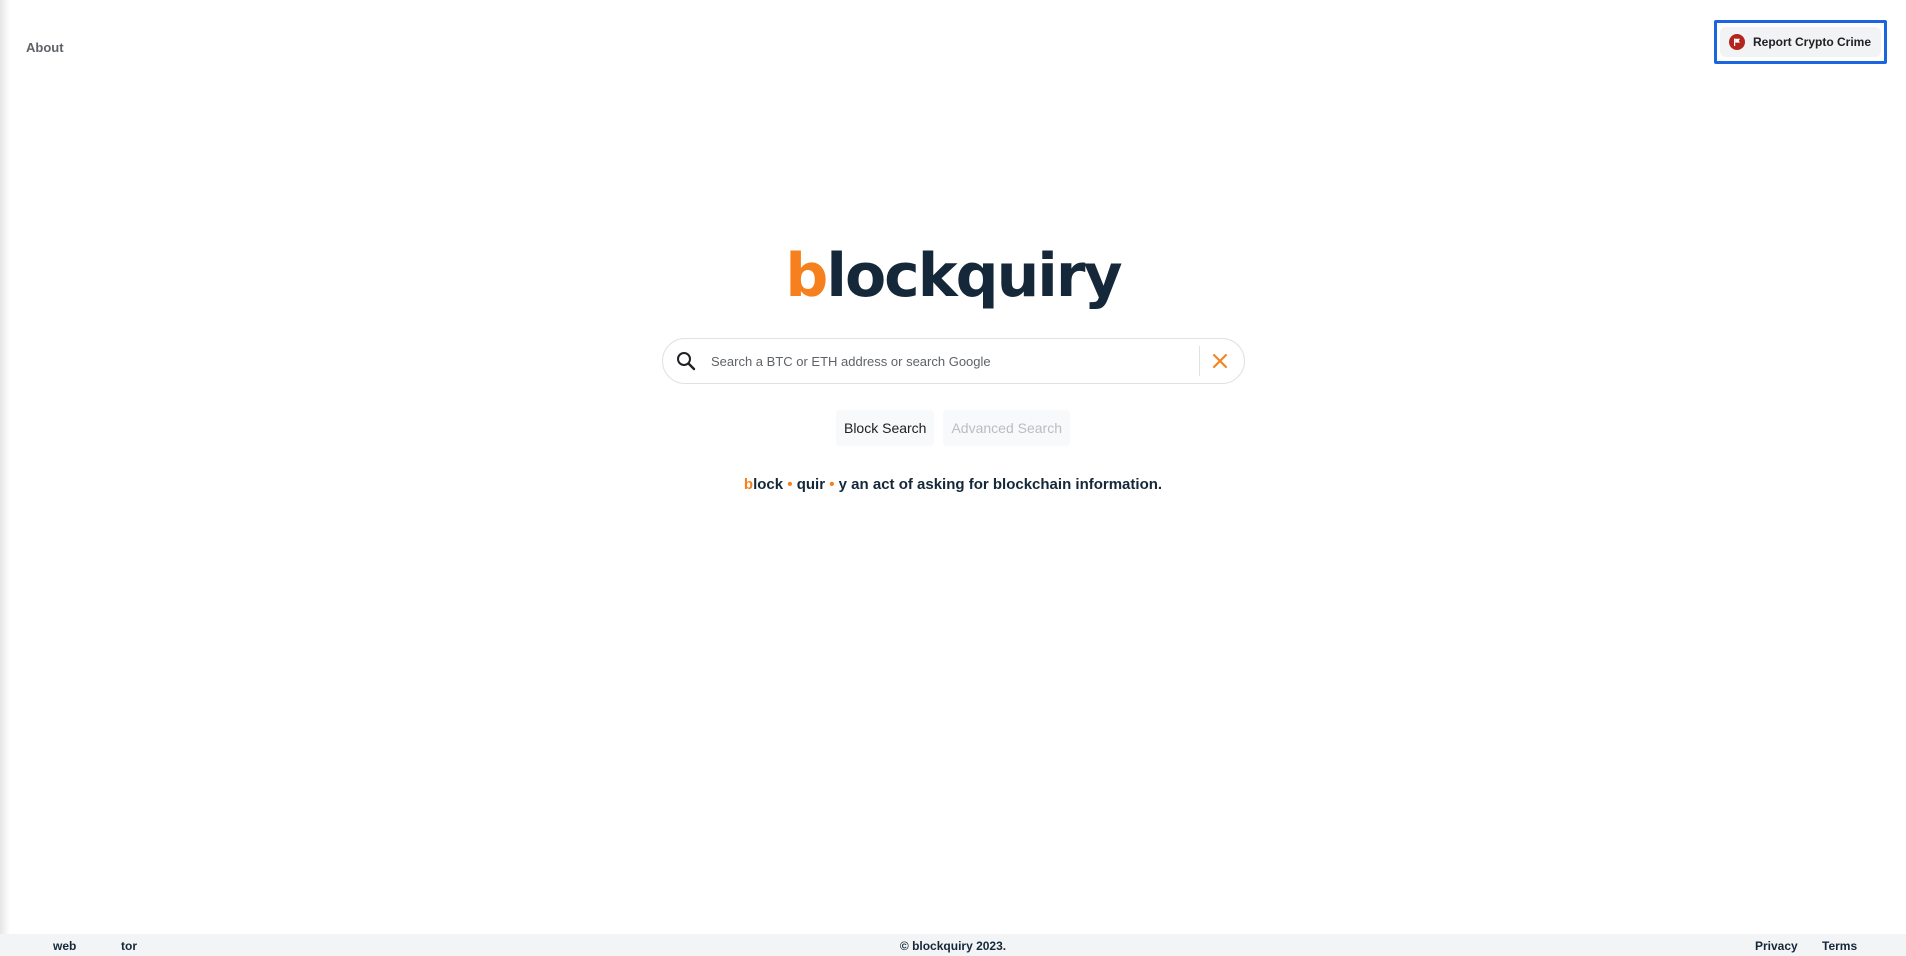 The image size is (1906, 956). I want to click on tagline-part1: lock, so click(768, 484).